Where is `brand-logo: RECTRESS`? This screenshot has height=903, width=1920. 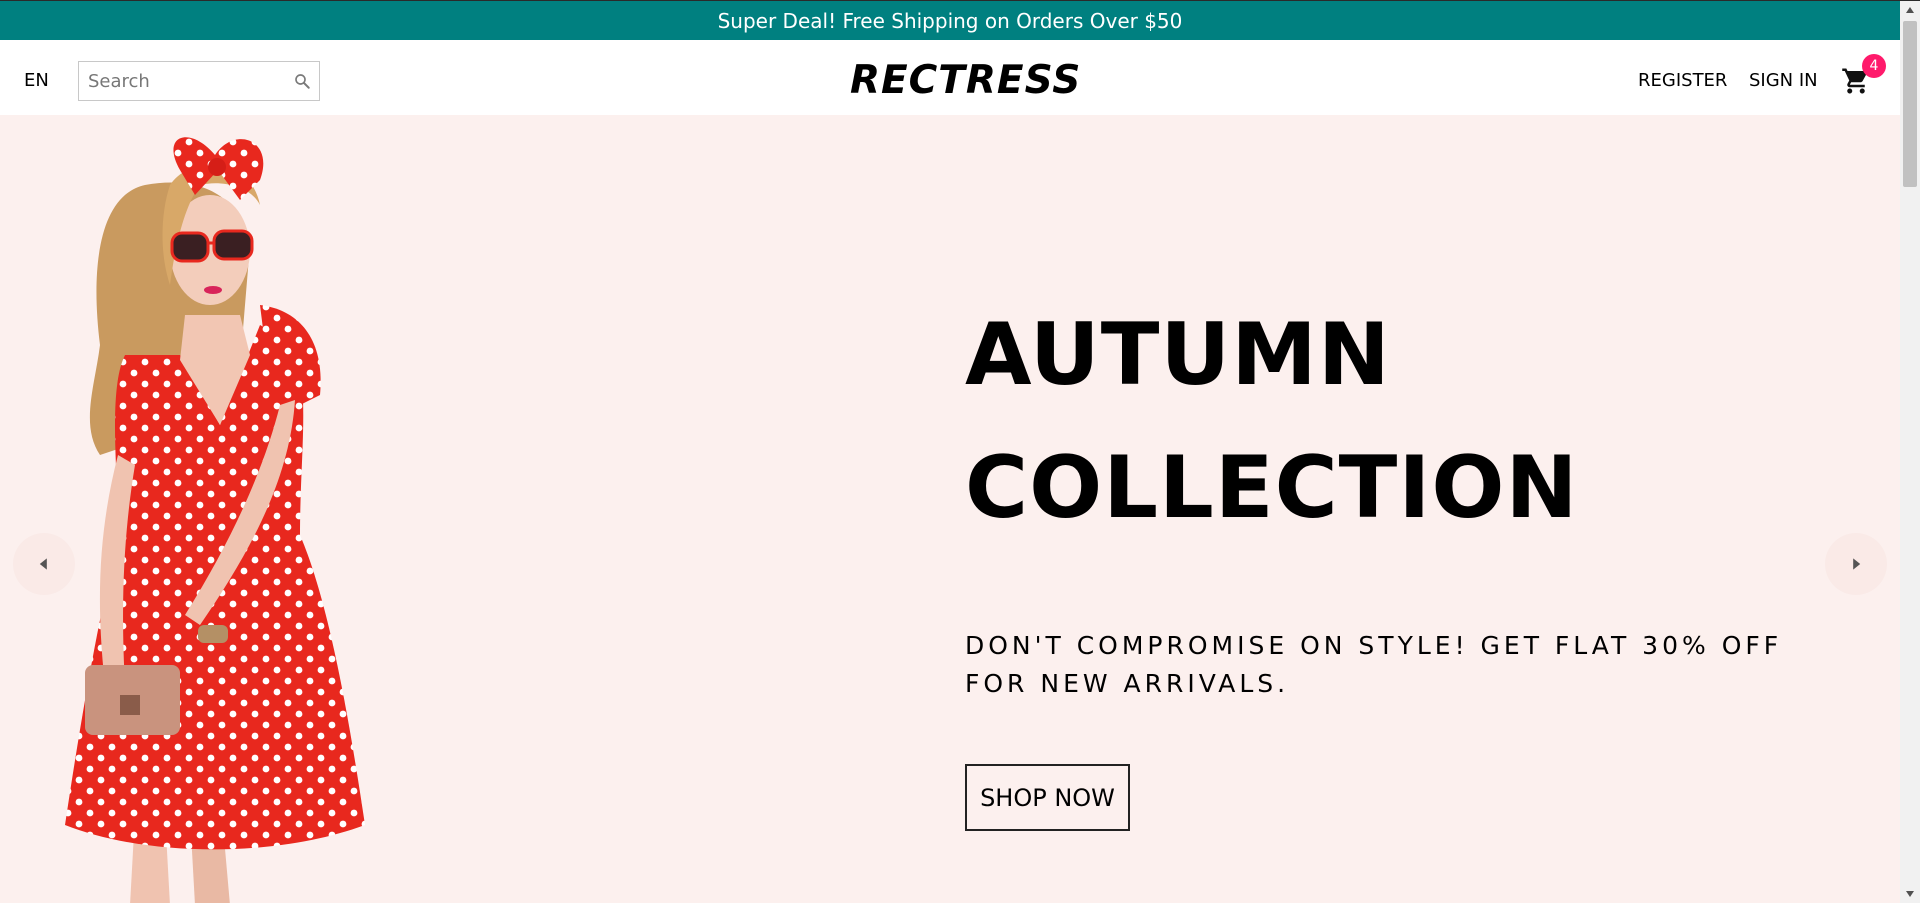 brand-logo: RECTRESS is located at coordinates (965, 80).